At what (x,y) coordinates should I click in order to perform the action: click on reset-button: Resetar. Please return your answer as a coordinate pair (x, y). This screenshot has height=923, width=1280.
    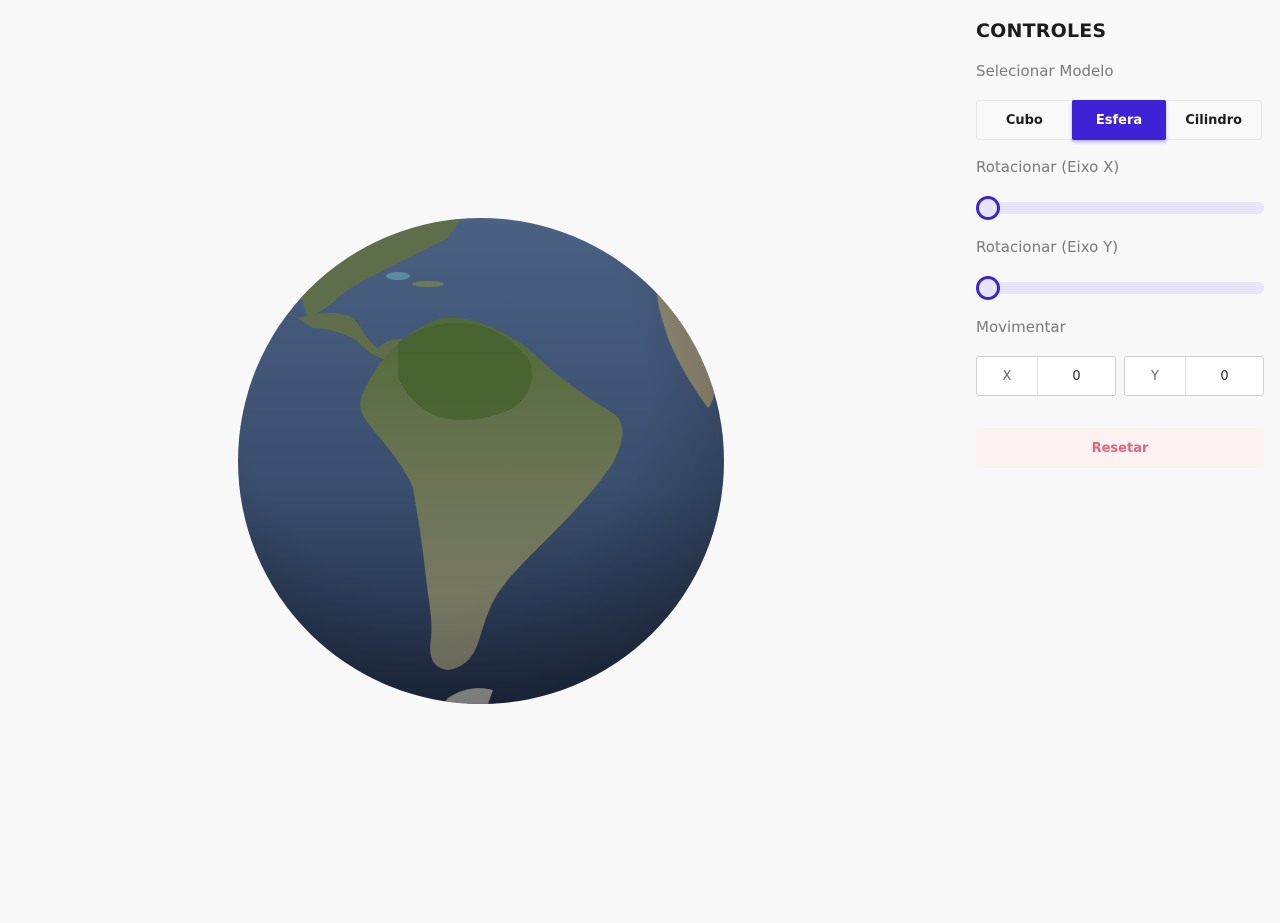
    Looking at the image, I should click on (1120, 448).